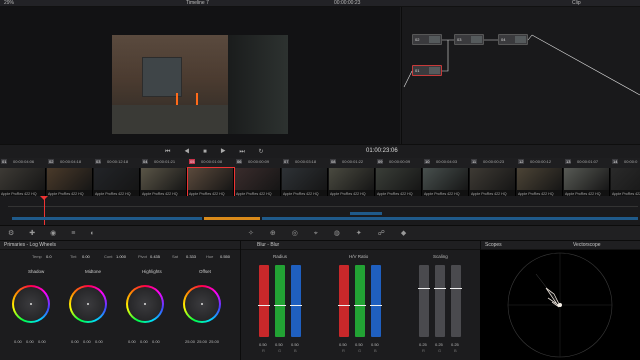 Image resolution: width=640 pixels, height=360 pixels. What do you see at coordinates (9, 3) in the screenshot?
I see `zoom-level: 29%` at bounding box center [9, 3].